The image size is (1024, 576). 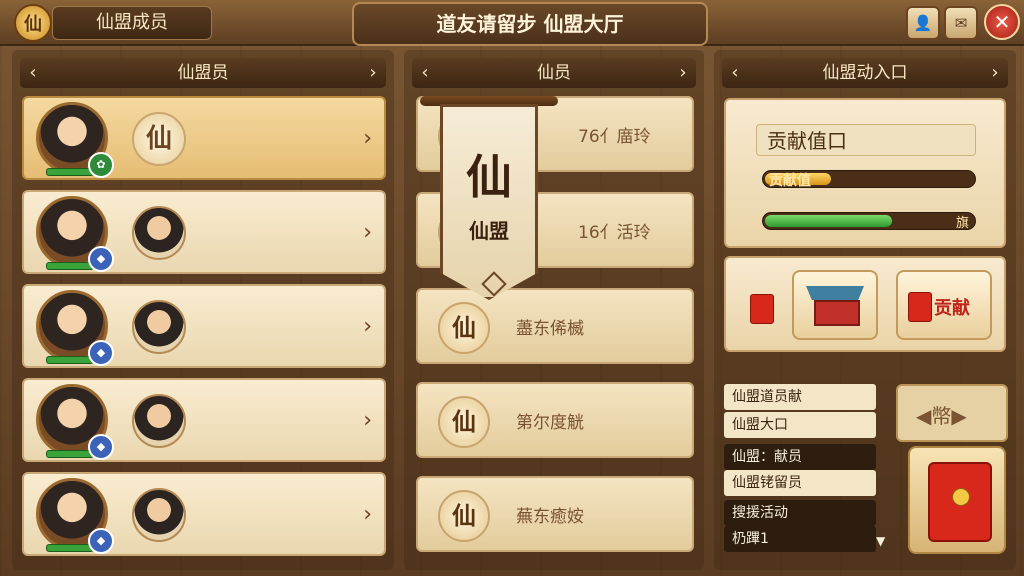 I want to click on list-item: 仙 蕪东癒姲, so click(x=555, y=514).